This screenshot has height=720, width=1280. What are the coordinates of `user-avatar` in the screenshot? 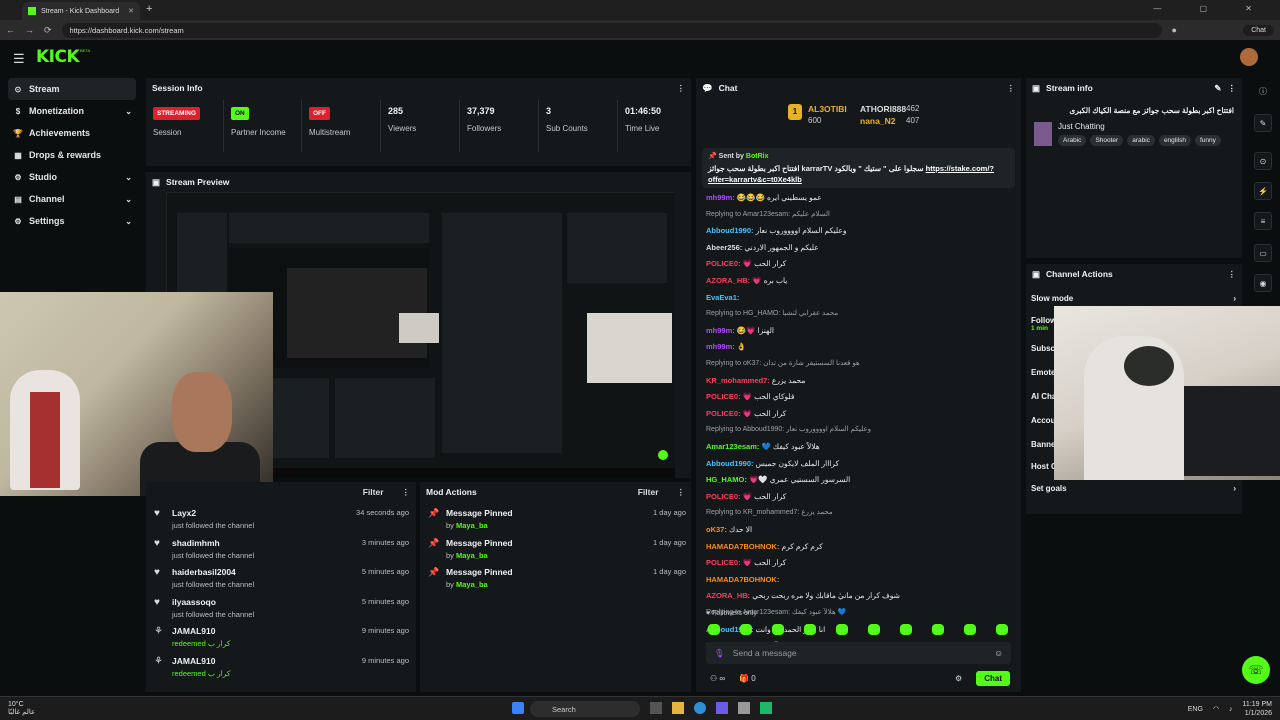 It's located at (1249, 57).